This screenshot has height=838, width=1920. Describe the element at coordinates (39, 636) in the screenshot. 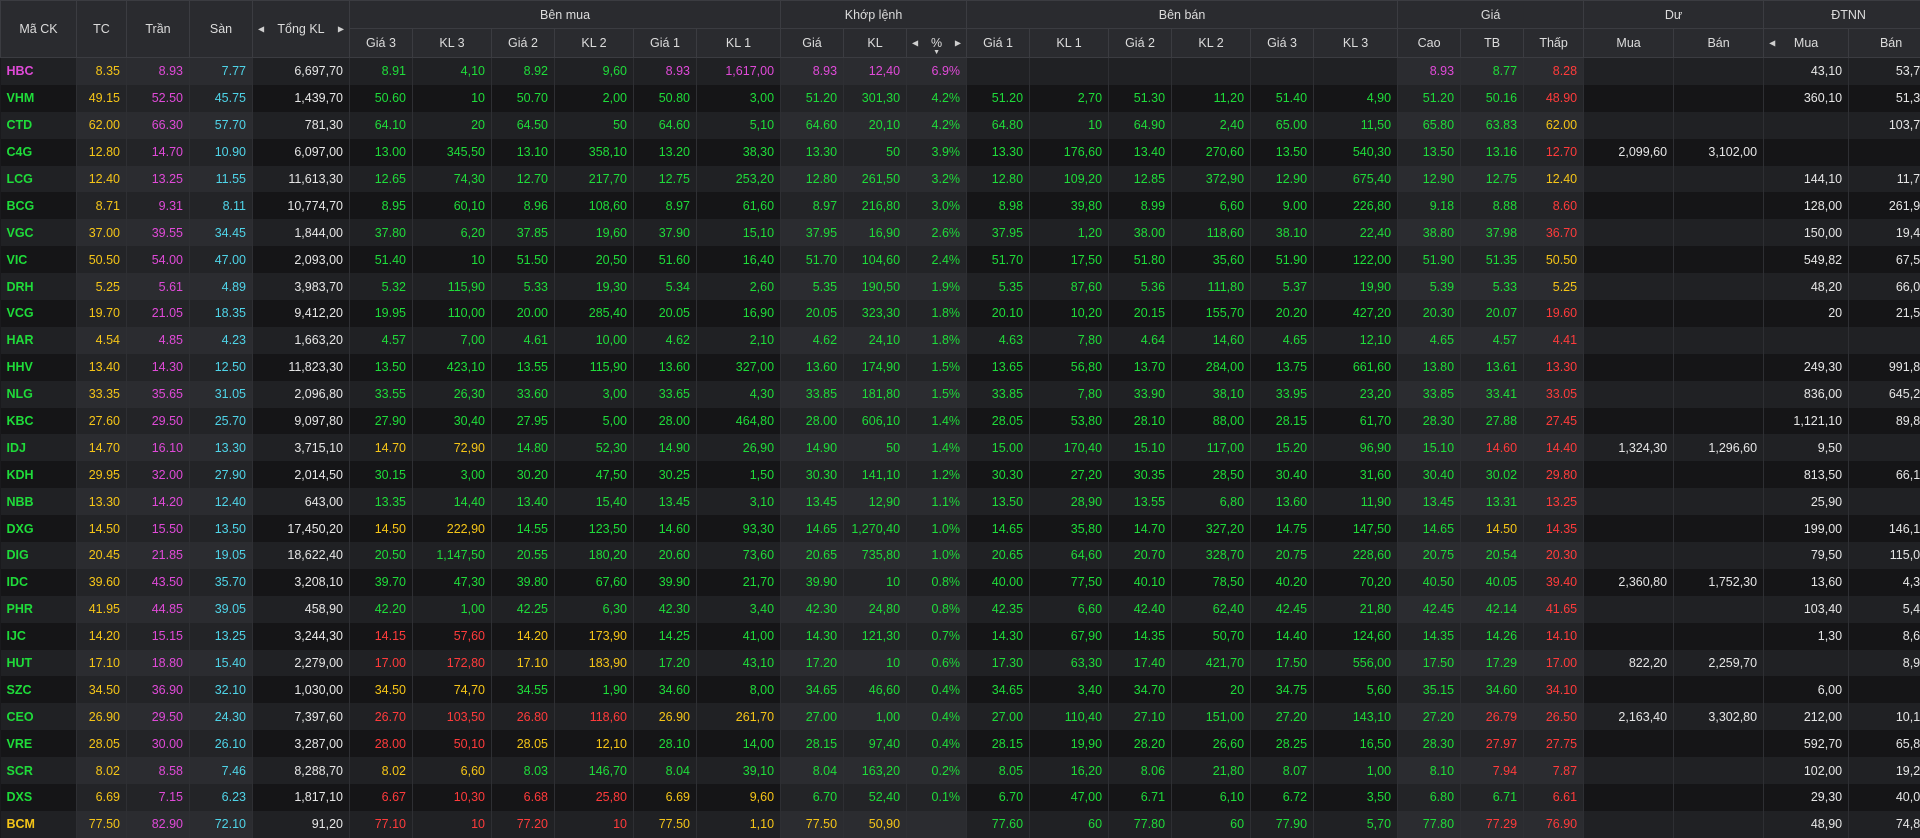

I see `cell-symbol: IJC` at that location.